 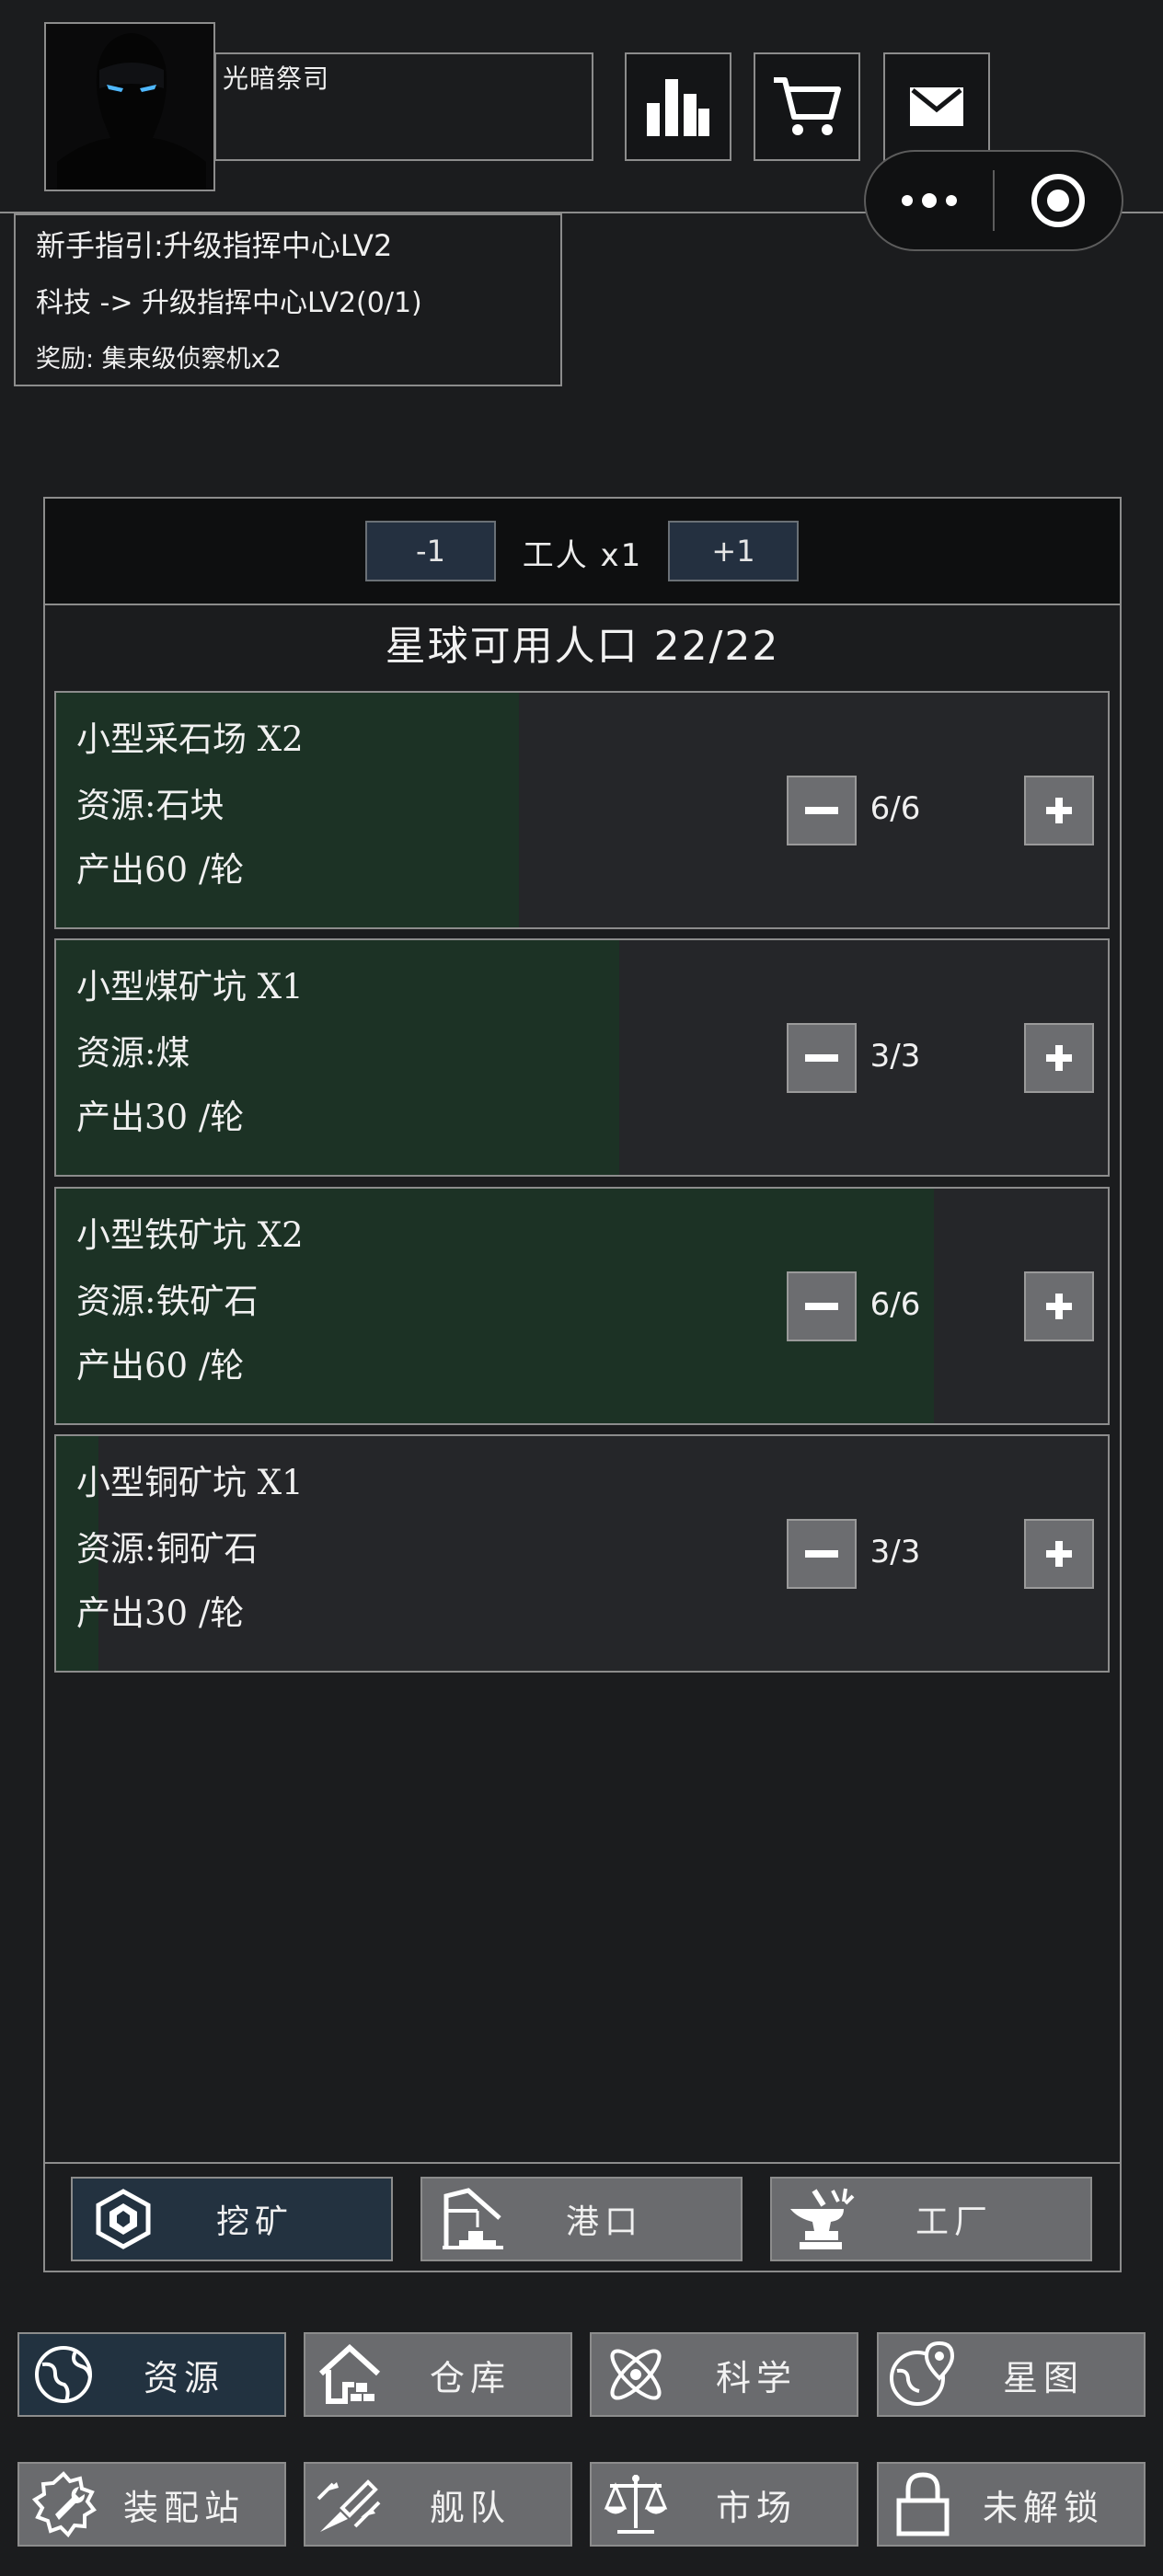 What do you see at coordinates (756, 2377) in the screenshot?
I see `nav-label: 科学` at bounding box center [756, 2377].